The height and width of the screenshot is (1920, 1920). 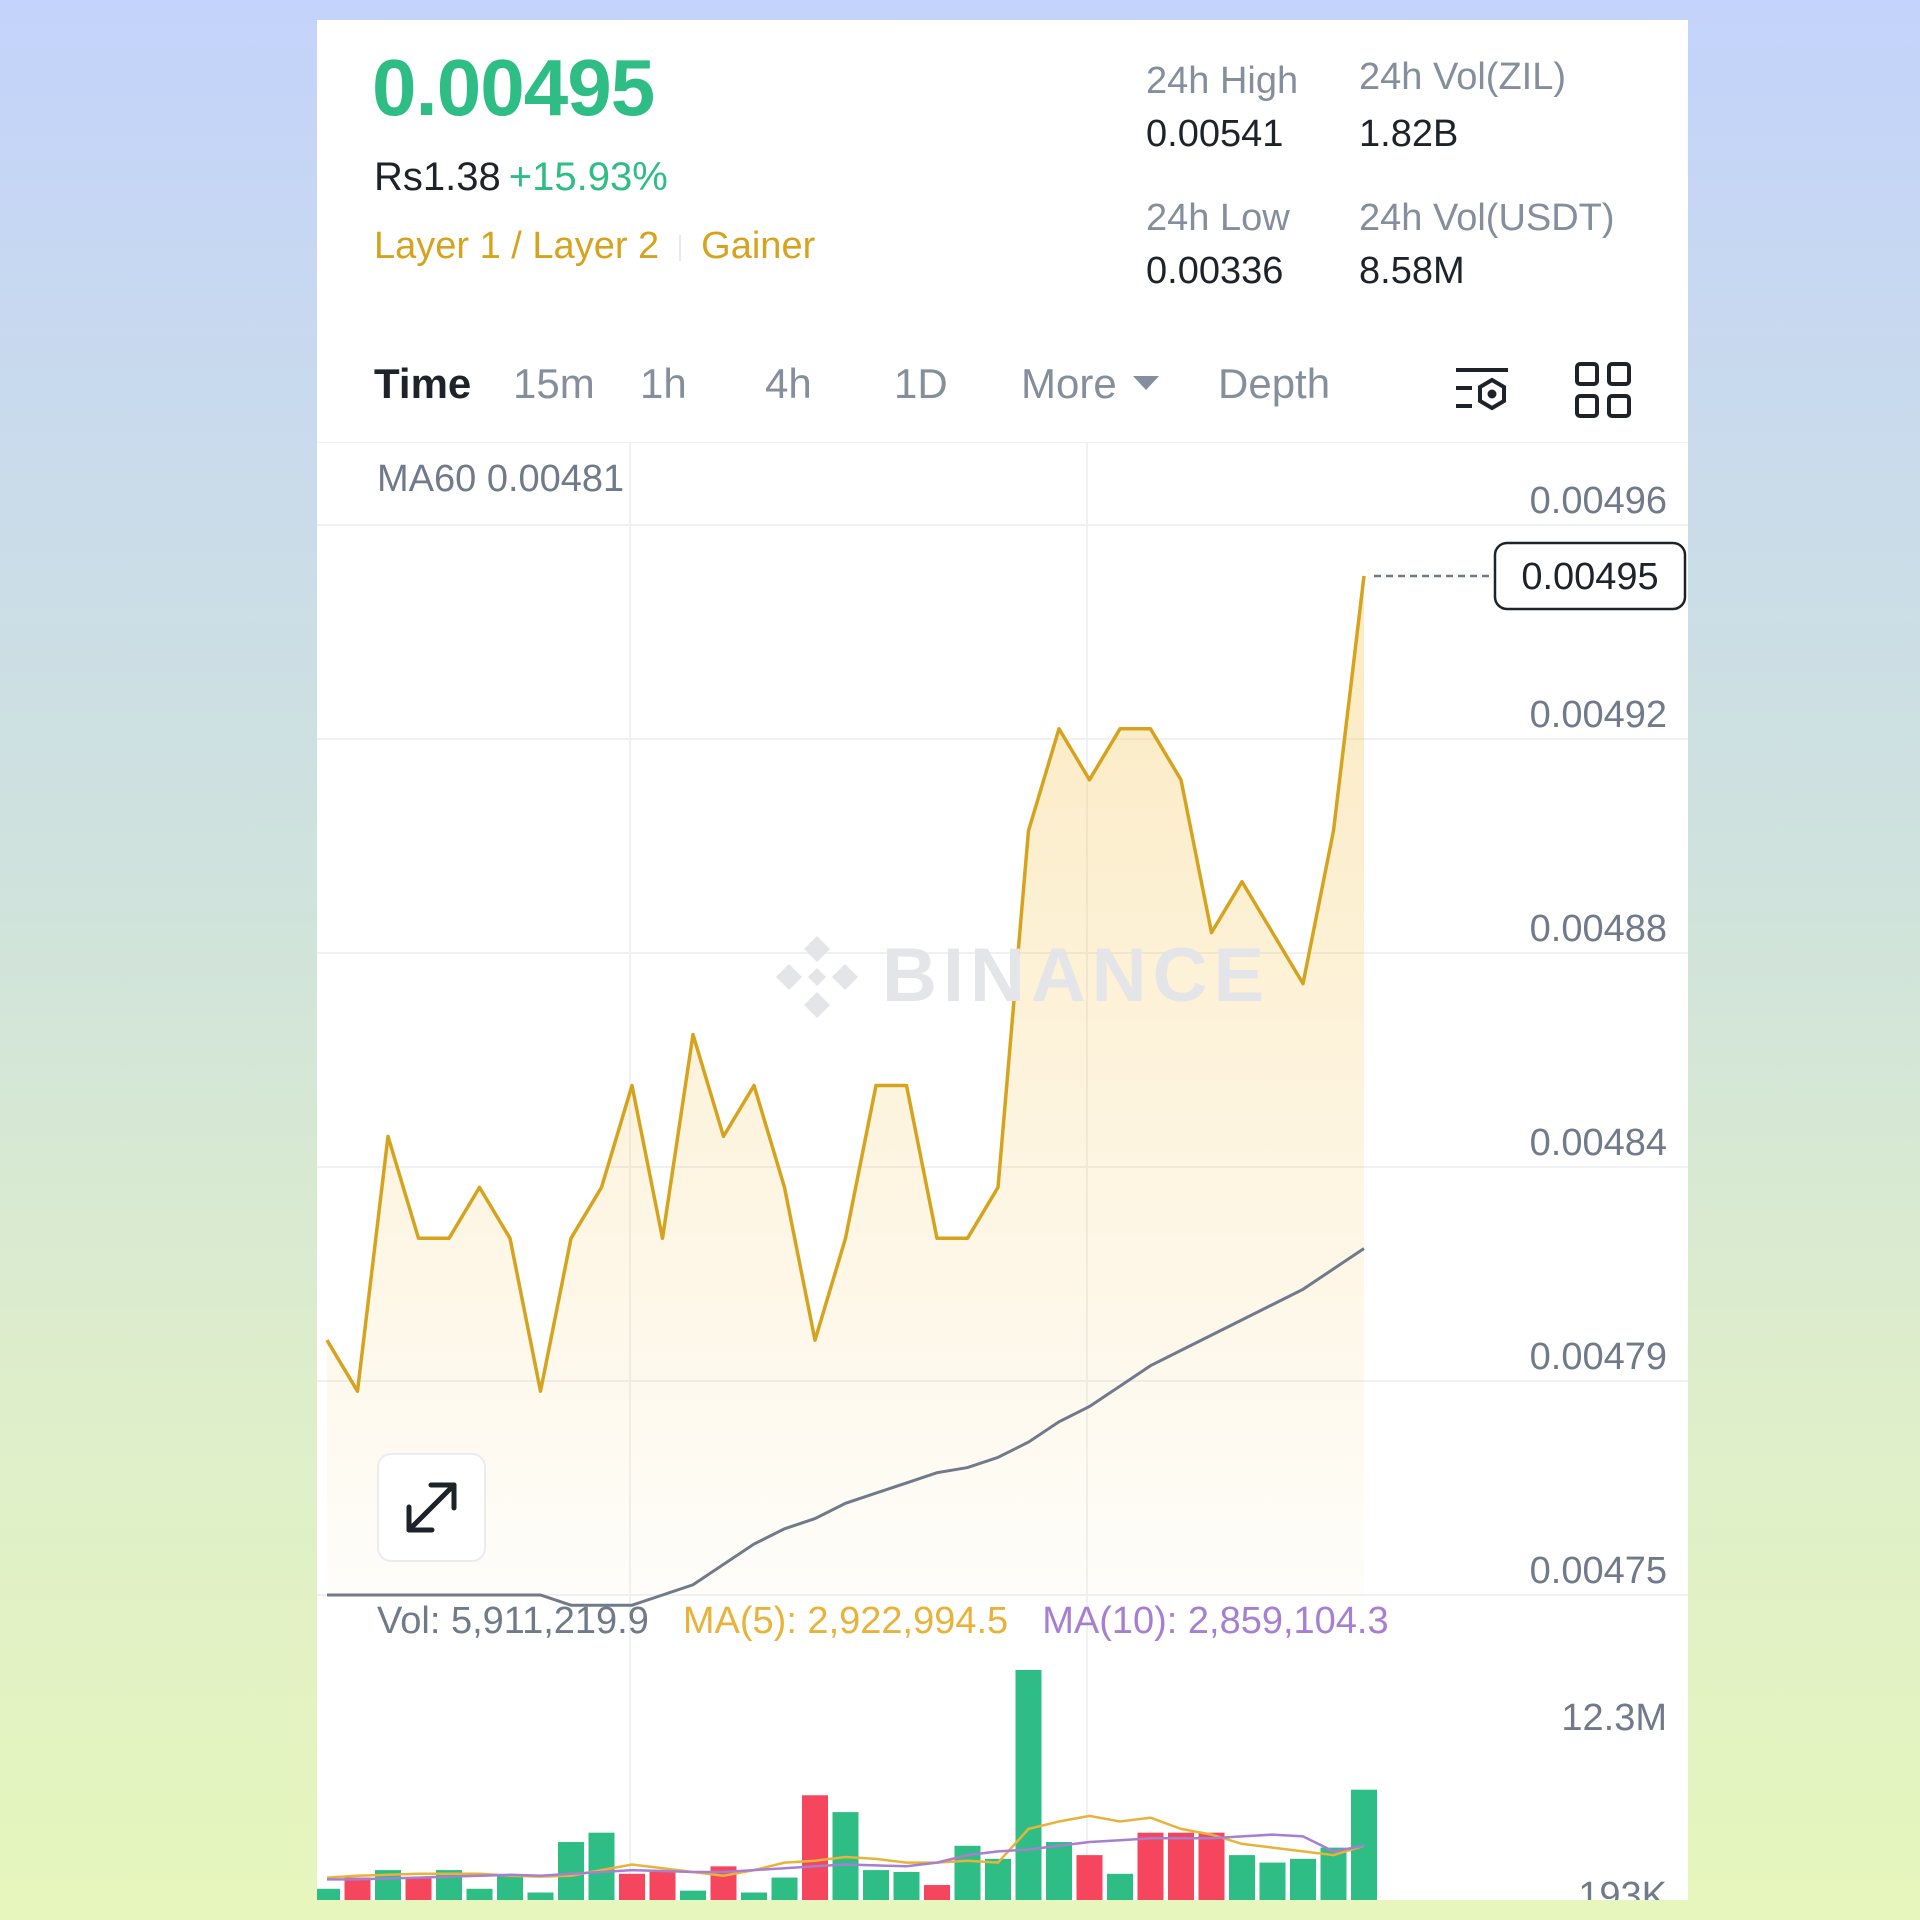 What do you see at coordinates (1598, 1571) in the screenshot?
I see `y-tick-label: 0.00475` at bounding box center [1598, 1571].